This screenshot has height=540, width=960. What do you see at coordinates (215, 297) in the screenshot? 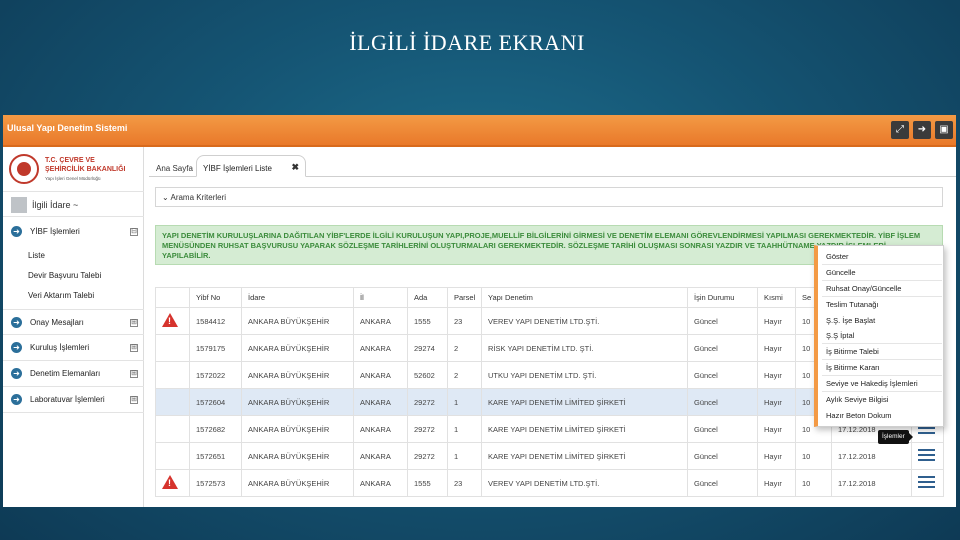
I see `column-header-yibf-no: Yibf No` at bounding box center [215, 297].